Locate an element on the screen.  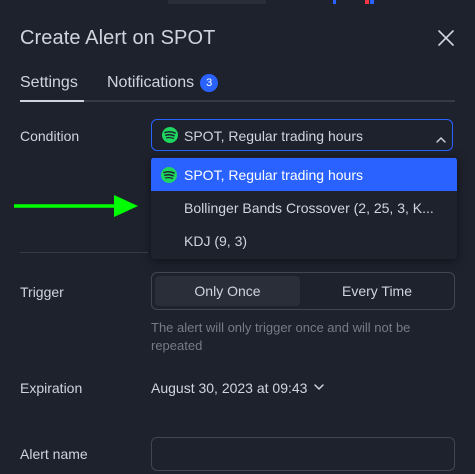
right-arrow-icon is located at coordinates (76, 208).